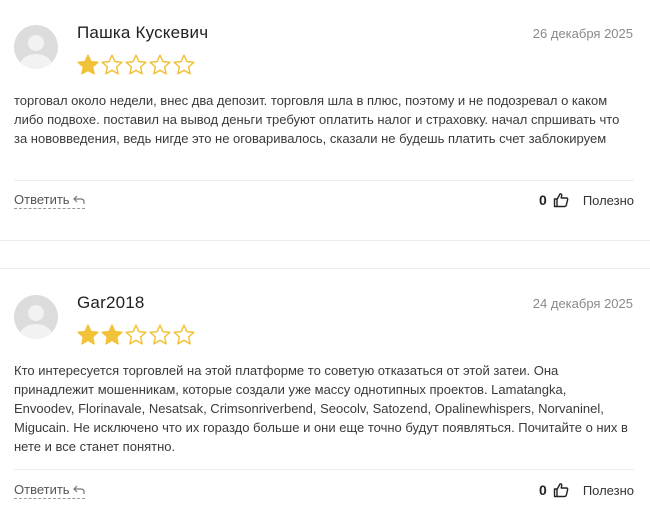 The width and height of the screenshot is (650, 520). What do you see at coordinates (582, 33) in the screenshot?
I see `review-date: 26 декабря 2025` at bounding box center [582, 33].